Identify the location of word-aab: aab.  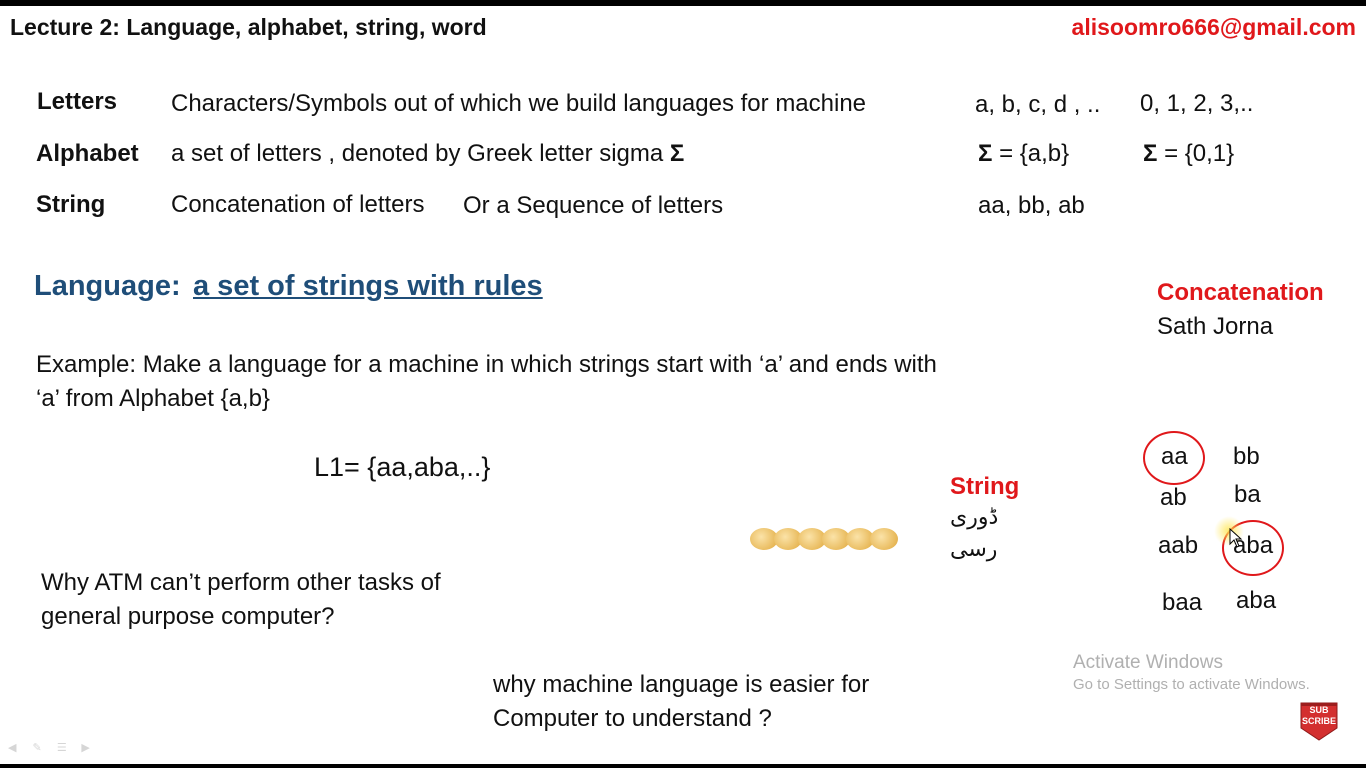
(1178, 545).